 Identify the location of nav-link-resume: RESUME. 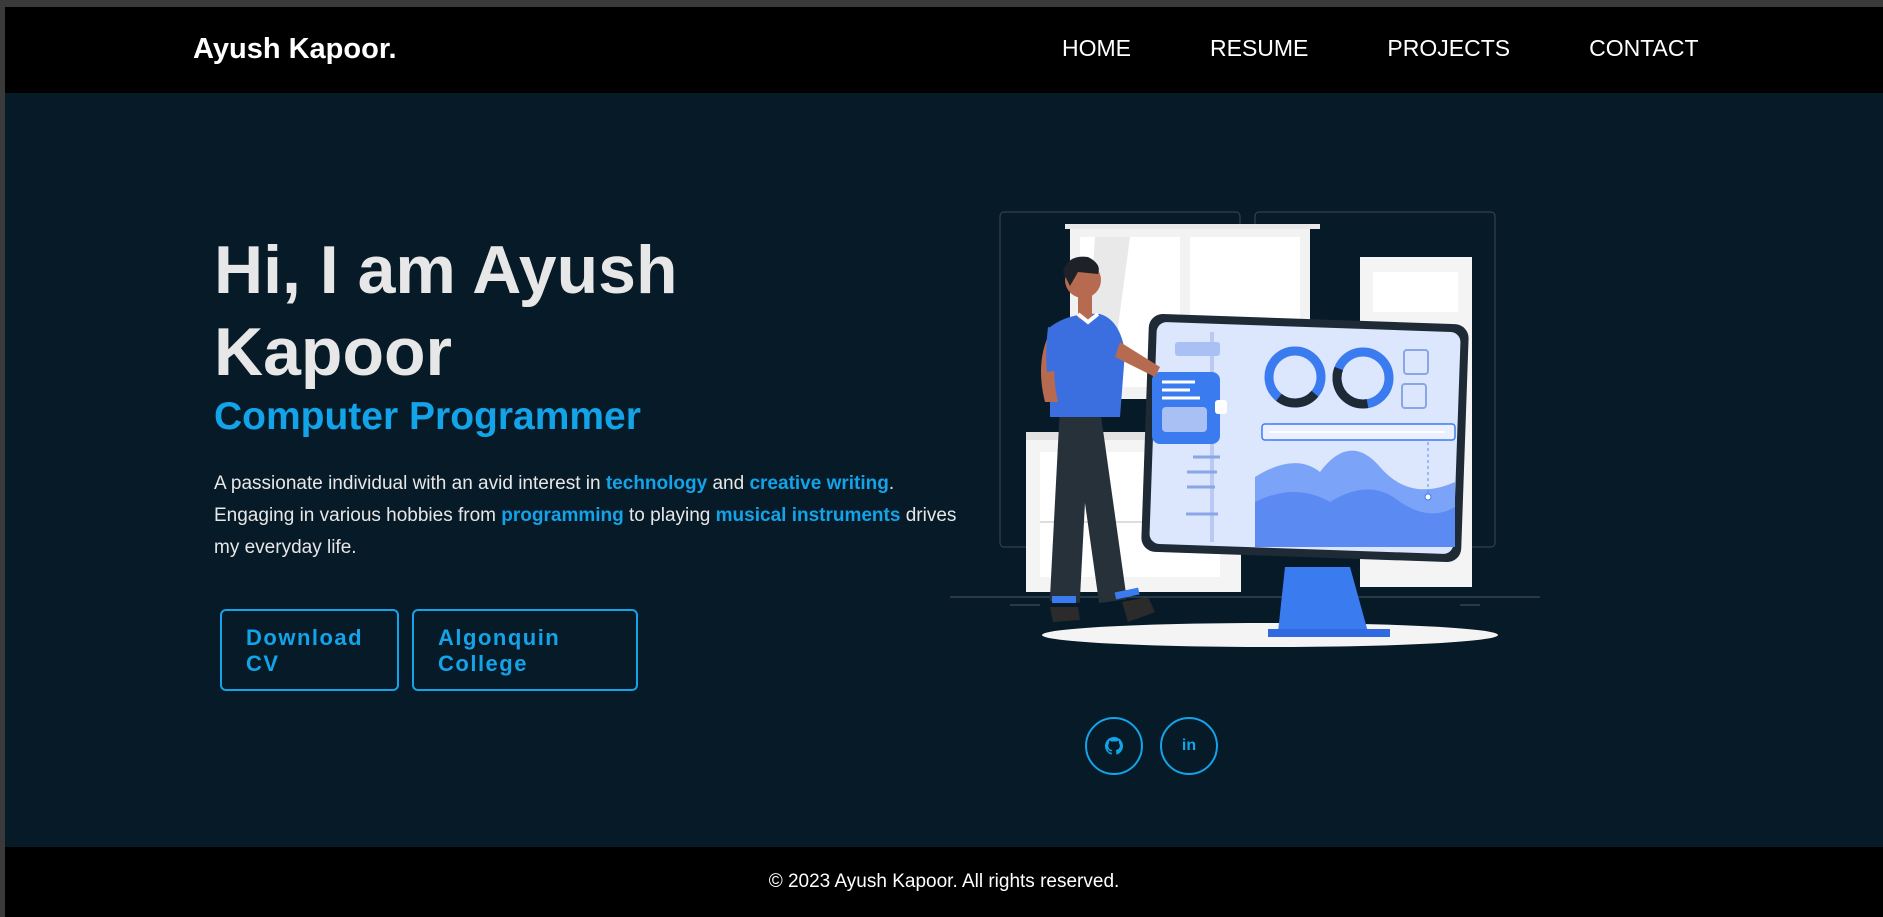
(1259, 48).